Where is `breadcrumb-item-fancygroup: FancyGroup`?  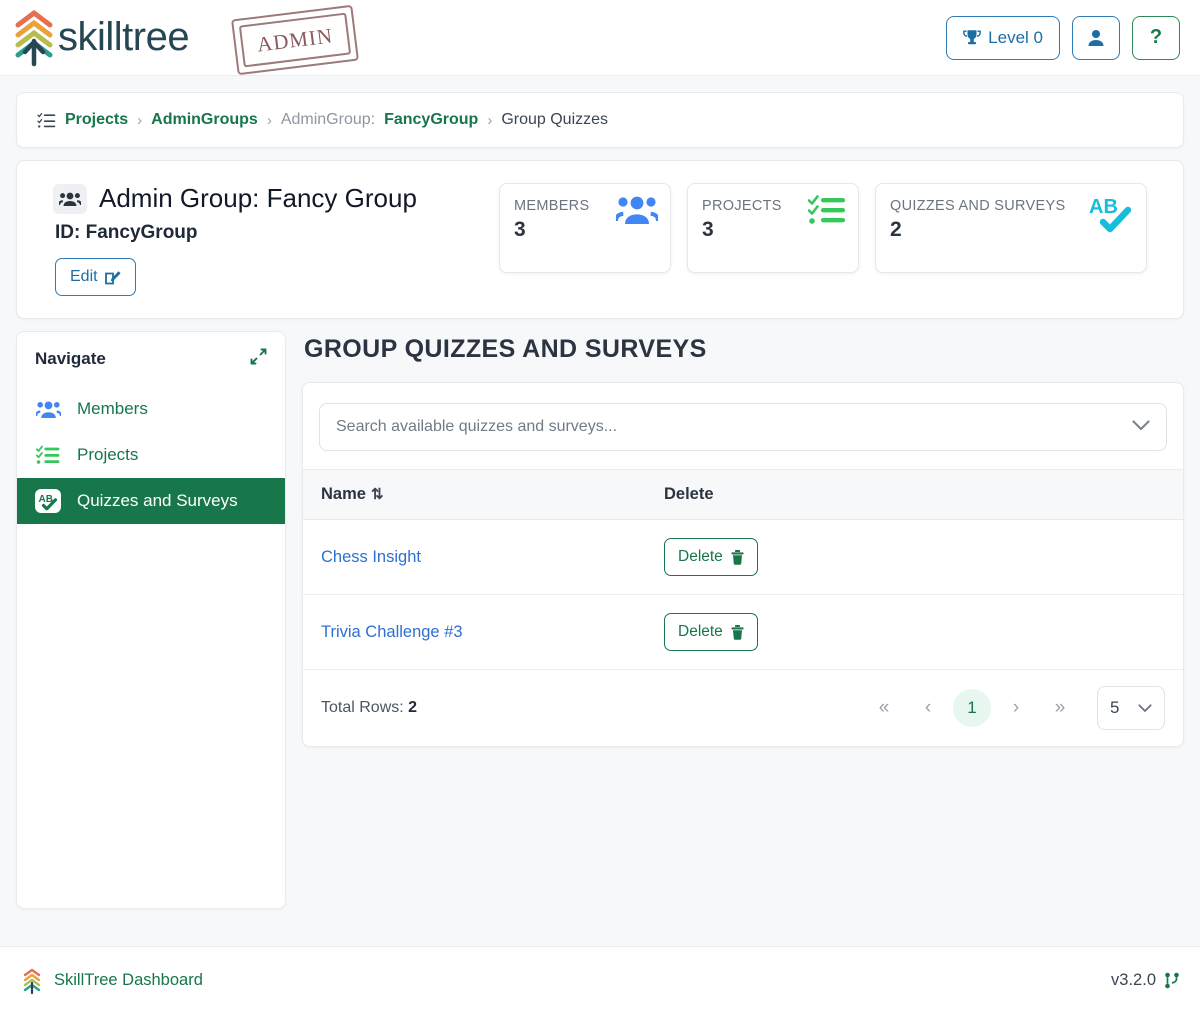
breadcrumb-item-fancygroup: FancyGroup is located at coordinates (431, 120).